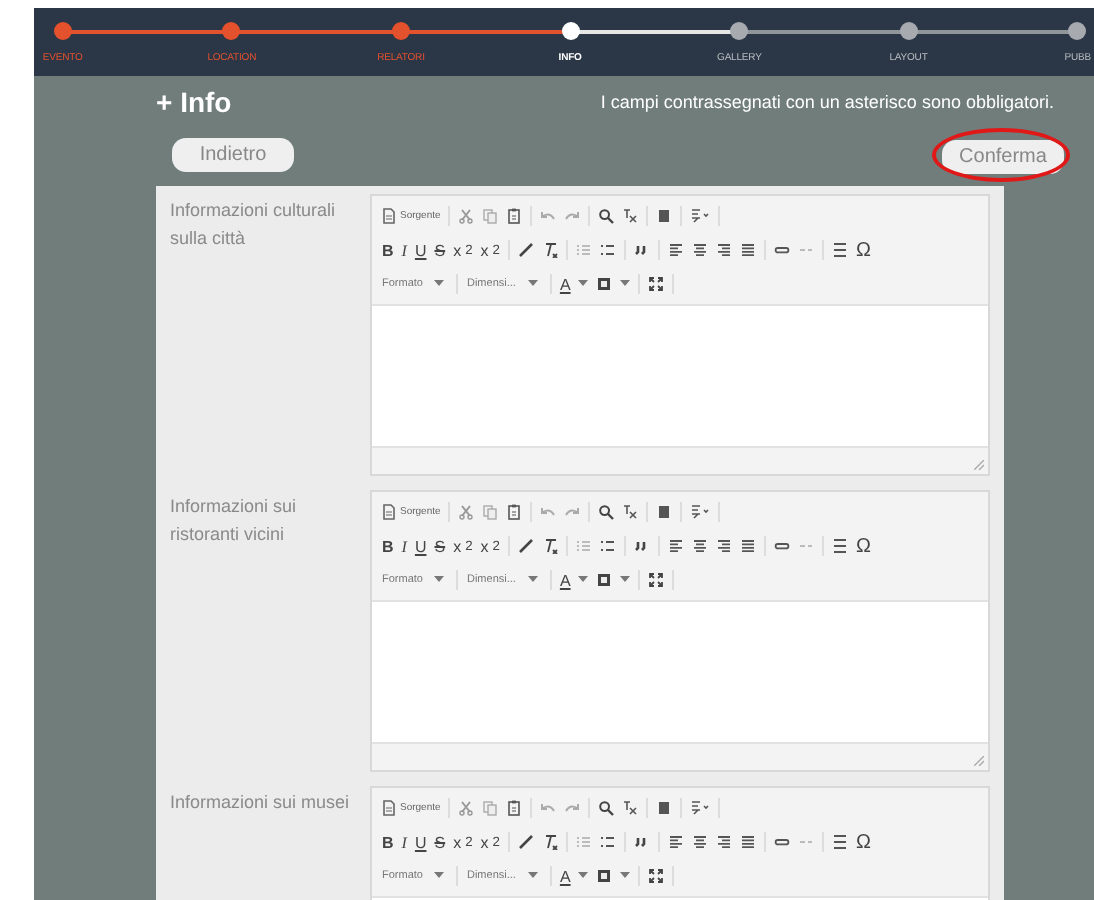  What do you see at coordinates (261, 803) in the screenshot?
I see `field-label: Informazioni sui musei` at bounding box center [261, 803].